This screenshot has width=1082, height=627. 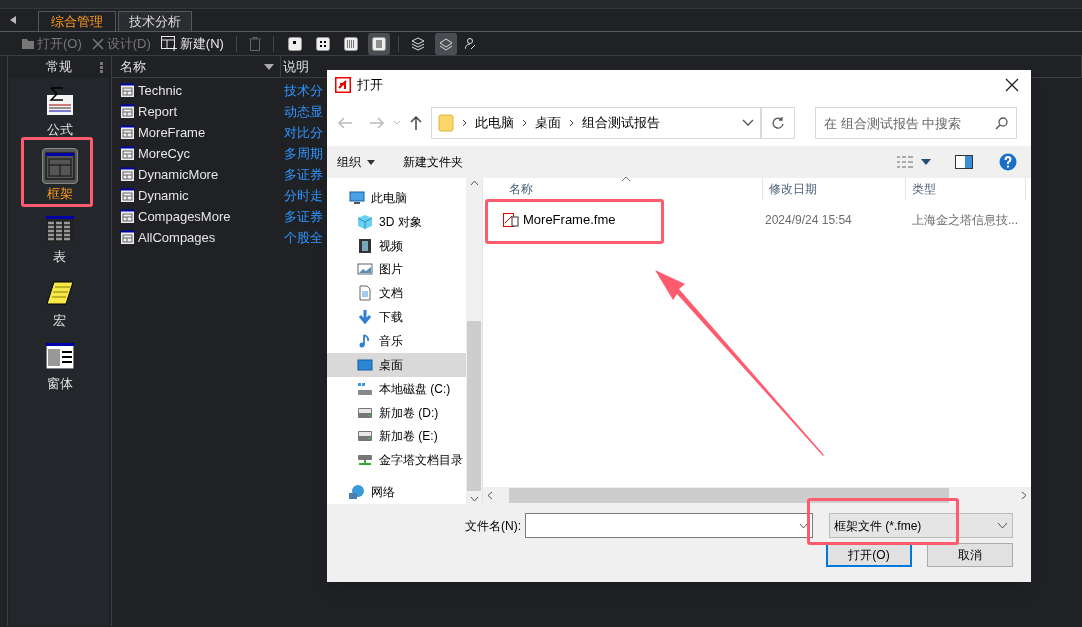 I want to click on description-text: 分时走, so click(x=303, y=195).